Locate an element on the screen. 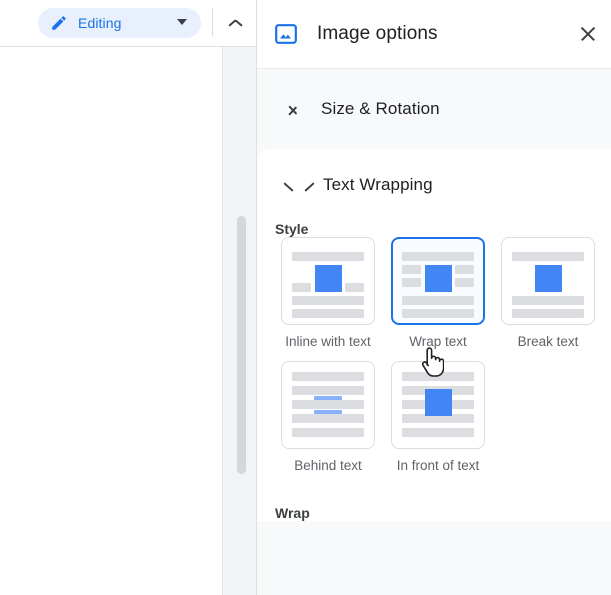  style-group-label: Style is located at coordinates (292, 229).